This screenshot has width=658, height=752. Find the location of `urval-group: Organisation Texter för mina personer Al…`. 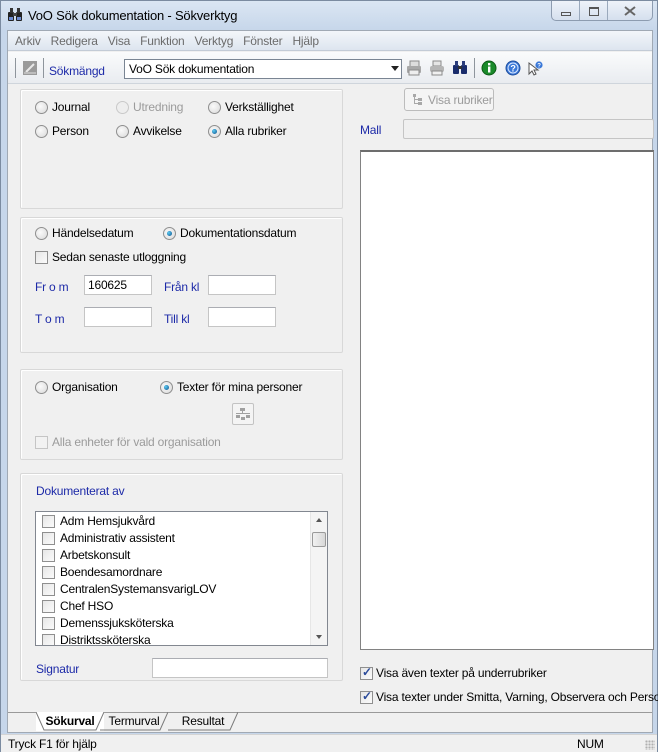

urval-group: Organisation Texter för mina personer Al… is located at coordinates (181, 414).